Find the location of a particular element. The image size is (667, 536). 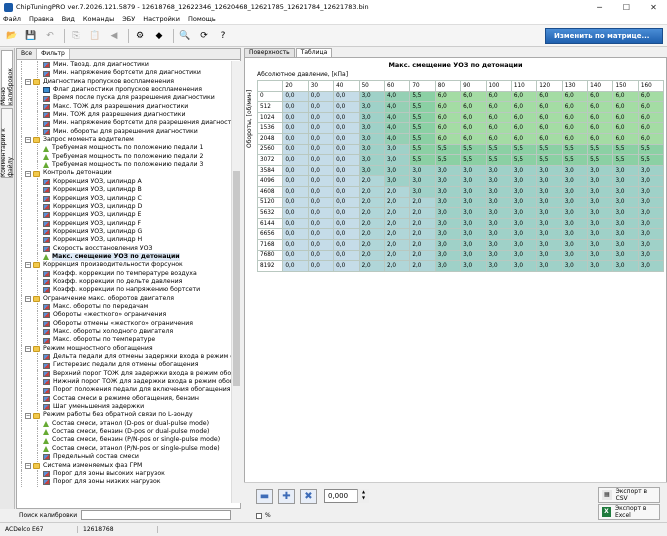

search-input is located at coordinates (156, 515).